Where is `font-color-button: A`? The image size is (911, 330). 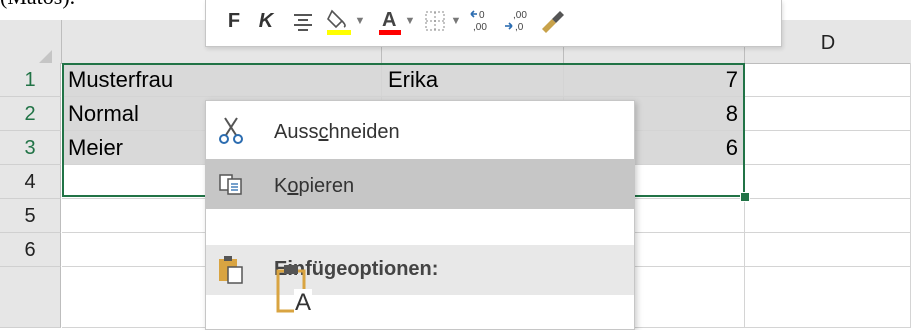 font-color-button: A is located at coordinates (390, 21).